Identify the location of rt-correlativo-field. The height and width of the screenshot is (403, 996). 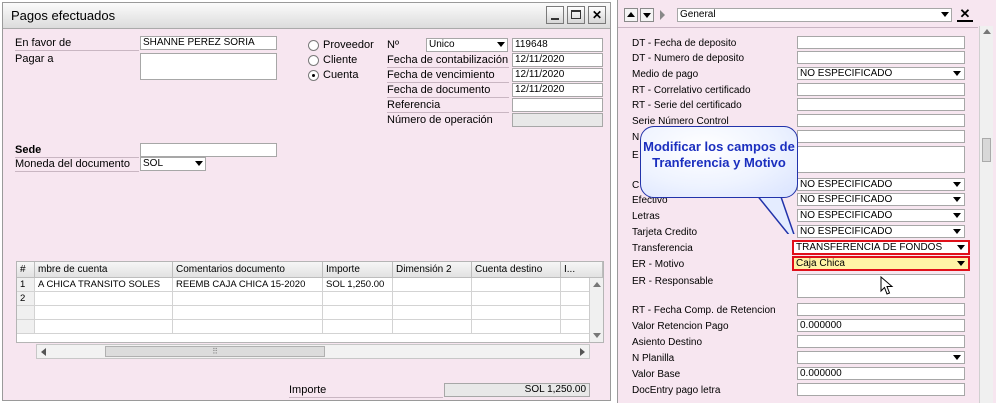
(881, 89).